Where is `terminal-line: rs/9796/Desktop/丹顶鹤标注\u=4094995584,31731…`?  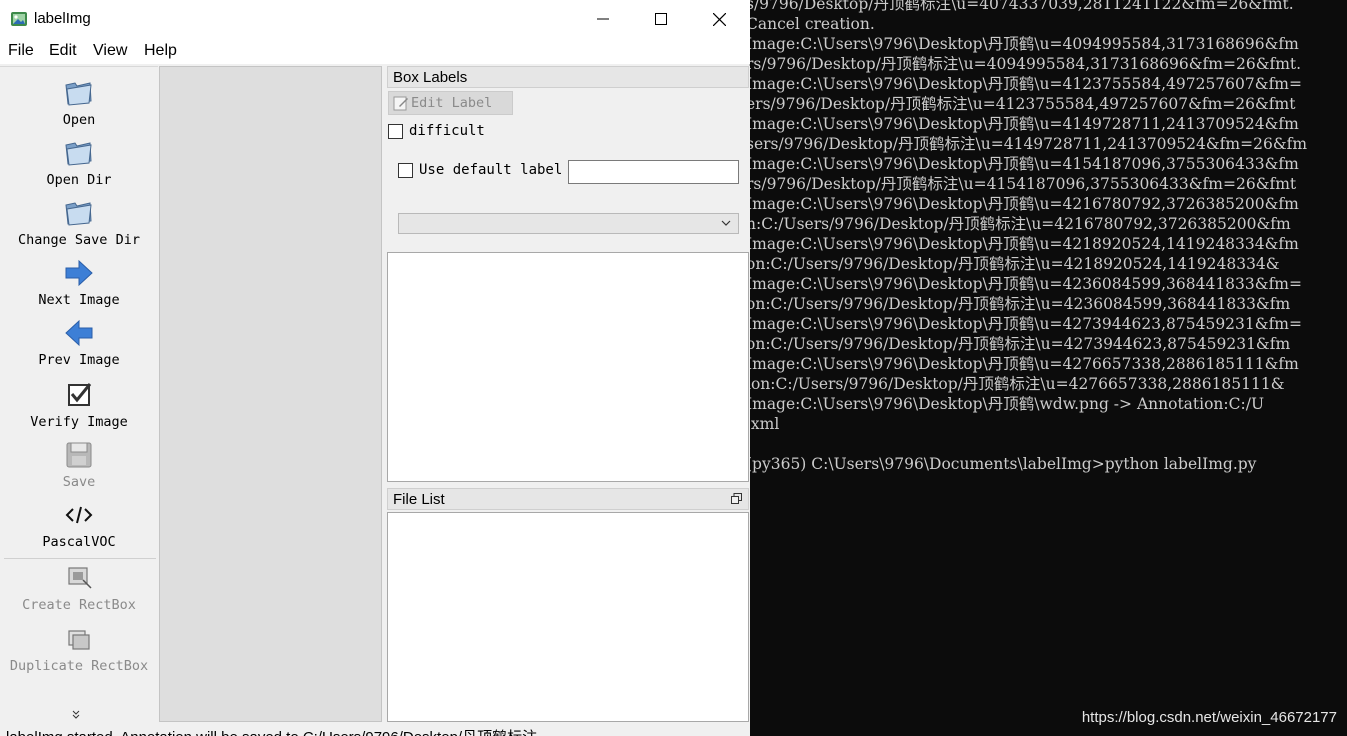
terminal-line: rs/9796/Desktop/丹顶鹤标注\u=4094995584,31731… is located at coordinates (1024, 64).